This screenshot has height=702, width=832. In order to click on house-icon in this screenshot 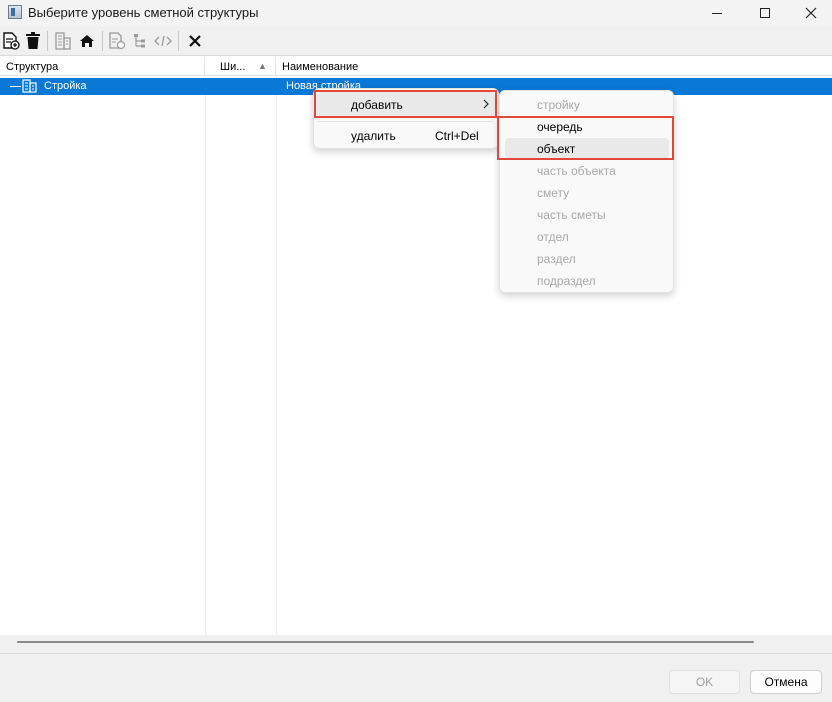, I will do `click(87, 41)`.